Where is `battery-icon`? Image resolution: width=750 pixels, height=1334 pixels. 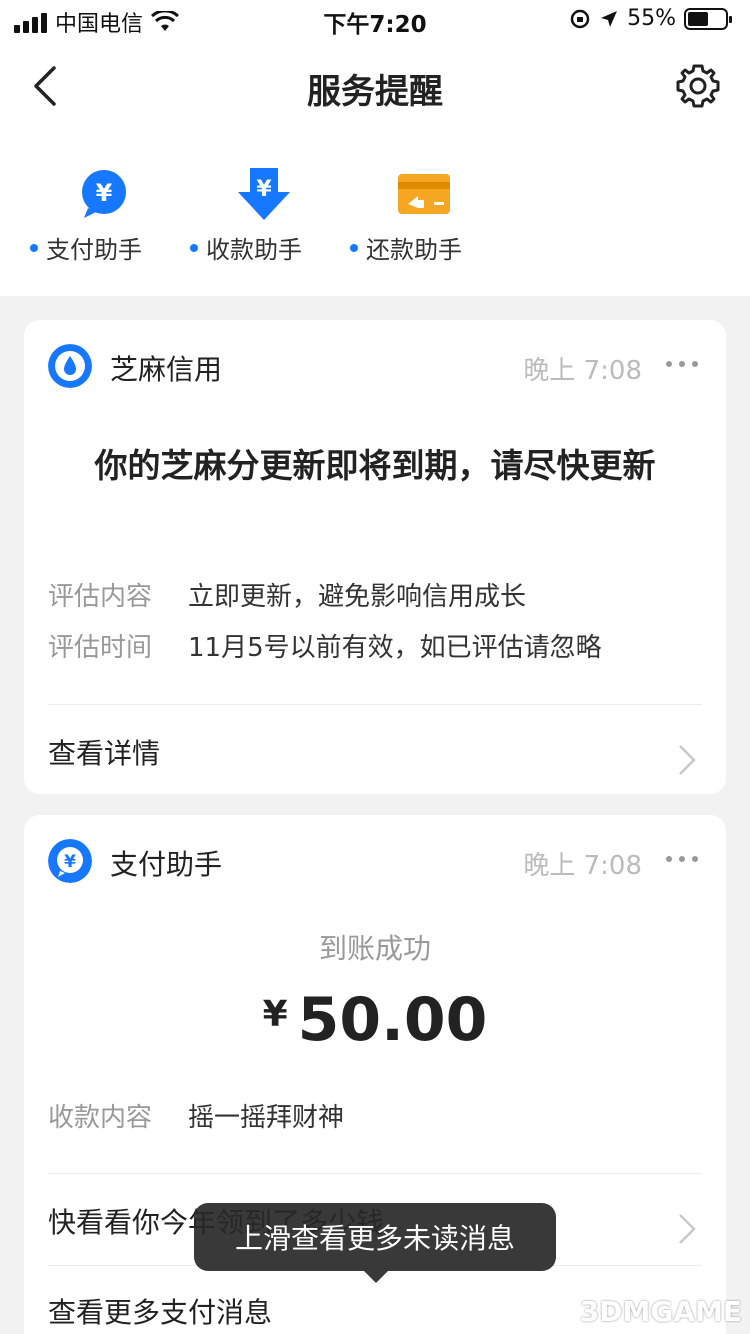
battery-icon is located at coordinates (708, 18).